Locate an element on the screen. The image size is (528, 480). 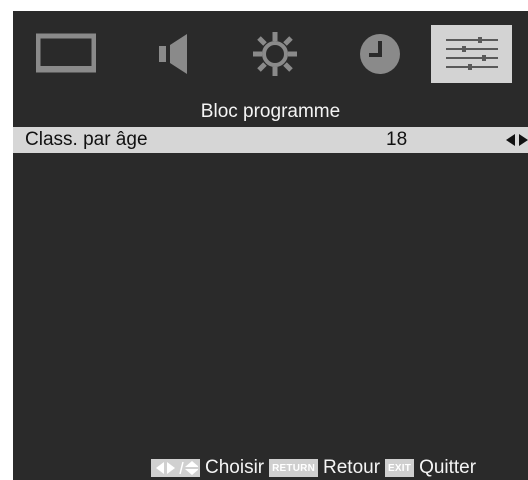
tab-sound is located at coordinates (176, 54).